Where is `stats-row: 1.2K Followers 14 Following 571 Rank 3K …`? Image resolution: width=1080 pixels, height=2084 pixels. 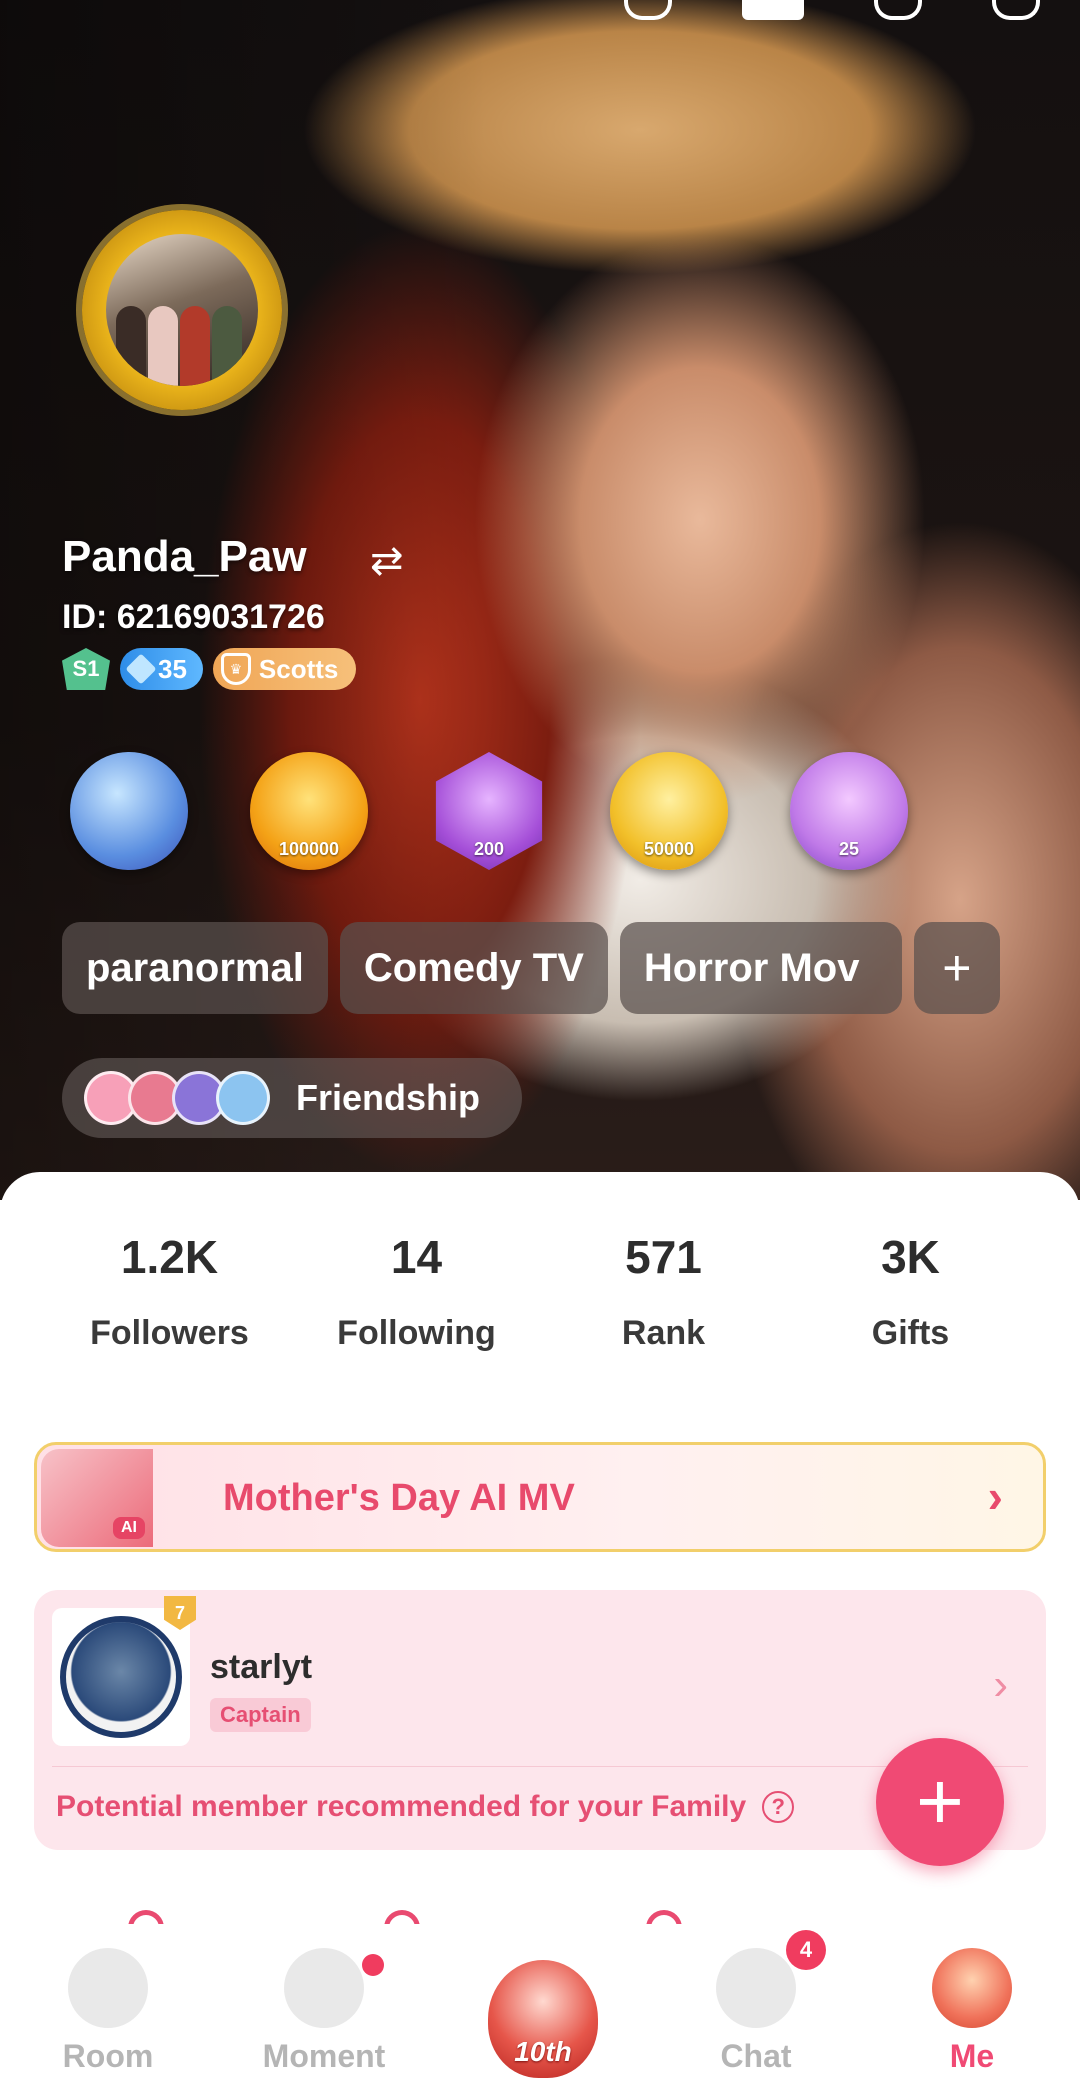
stats-row: 1.2K Followers 14 Following 571 Rank 3K … is located at coordinates (540, 1291).